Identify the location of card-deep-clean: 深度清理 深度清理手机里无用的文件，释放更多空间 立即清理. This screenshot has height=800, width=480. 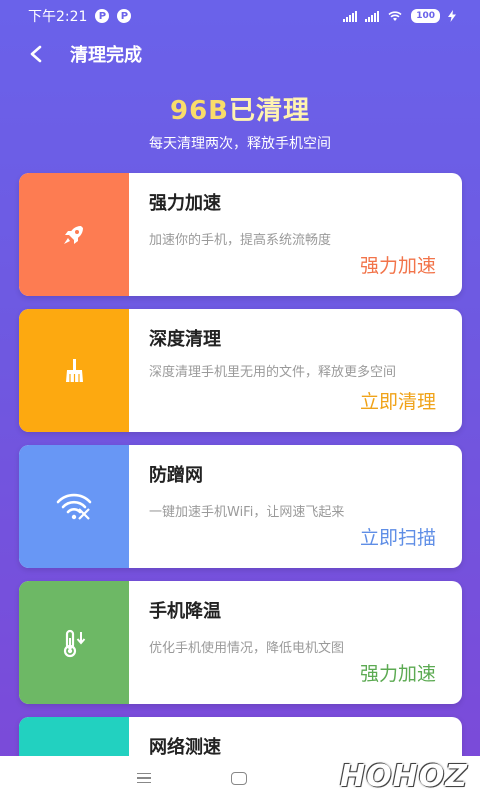
(240, 370).